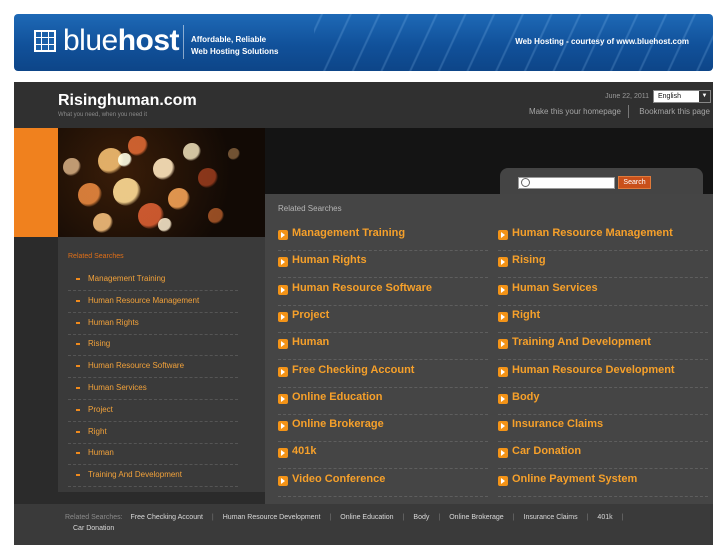 Image resolution: width=727 pixels, height=545 pixels. Describe the element at coordinates (94, 517) in the screenshot. I see `footer-heading: Related Searches:` at that location.